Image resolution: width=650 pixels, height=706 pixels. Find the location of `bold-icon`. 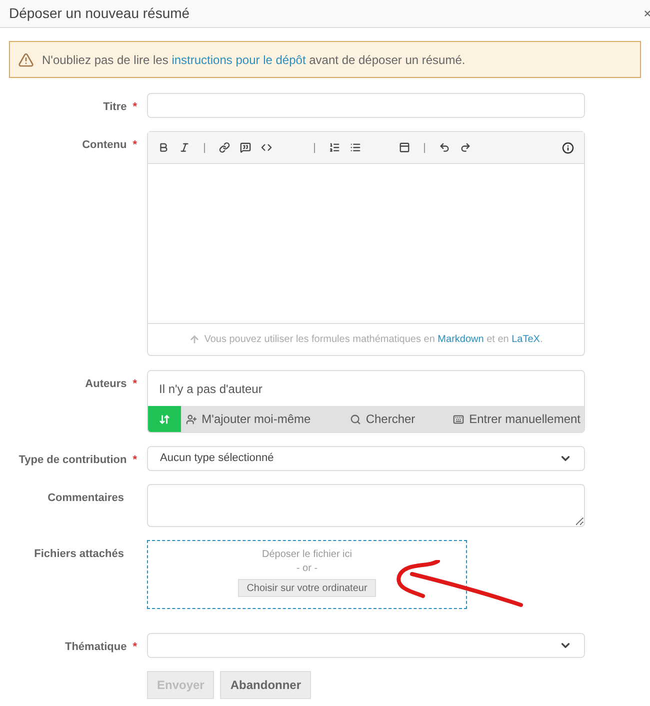

bold-icon is located at coordinates (163, 147).